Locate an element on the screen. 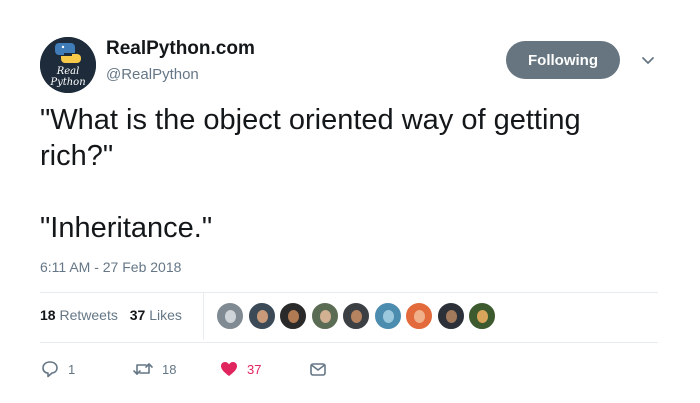 This screenshot has width=700, height=403. likes-label: Likes is located at coordinates (165, 315).